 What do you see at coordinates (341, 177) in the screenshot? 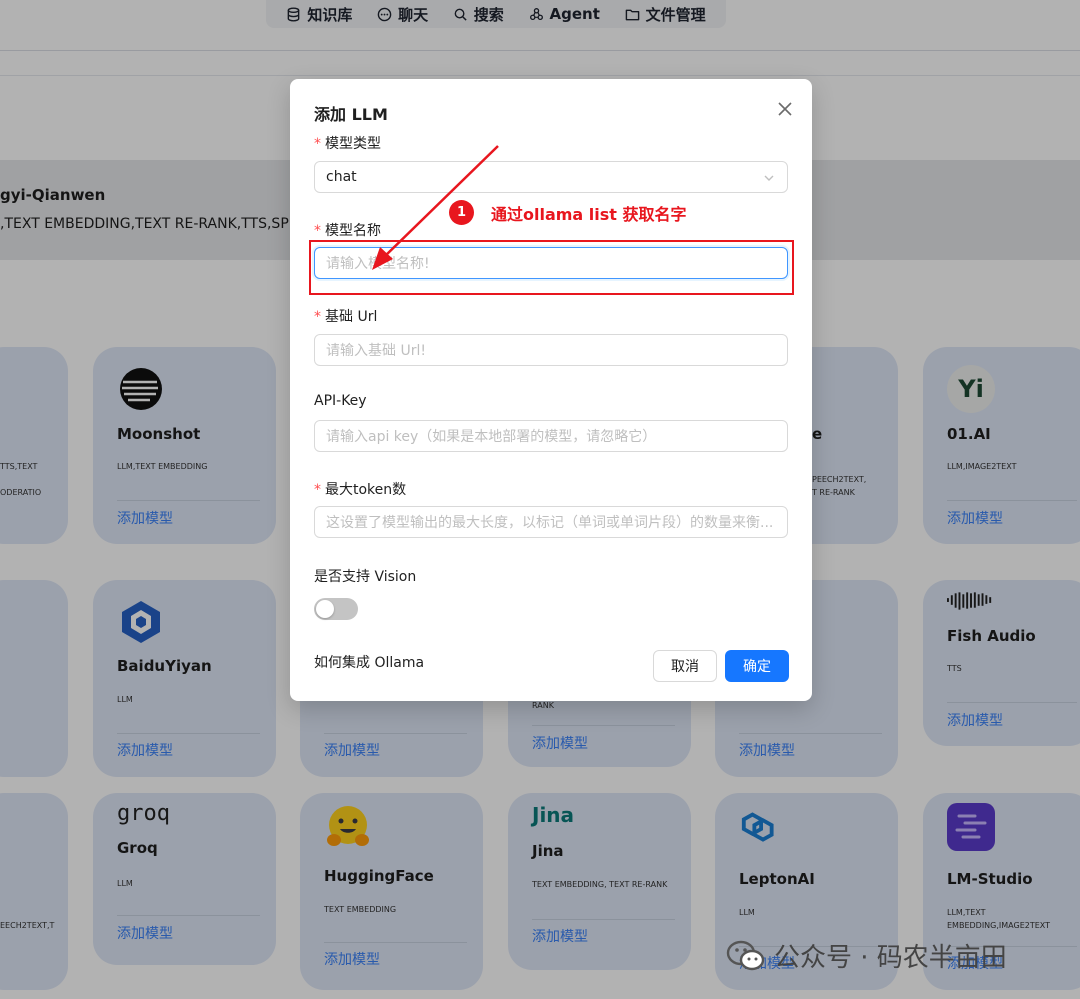
I see `selected-value: chat` at bounding box center [341, 177].